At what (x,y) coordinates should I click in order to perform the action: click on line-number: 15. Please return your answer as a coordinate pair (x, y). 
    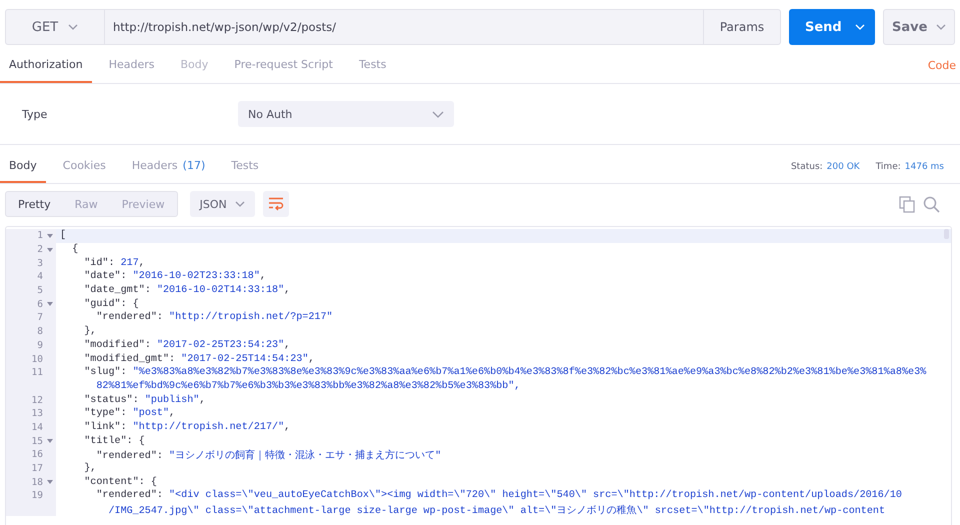
    Looking at the image, I should click on (37, 441).